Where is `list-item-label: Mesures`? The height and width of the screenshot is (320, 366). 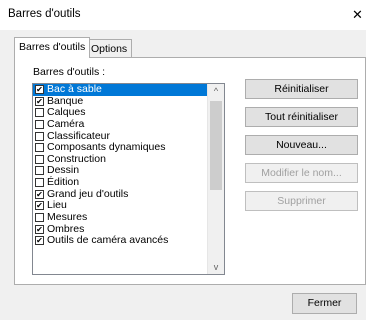
list-item-label: Mesures is located at coordinates (67, 217).